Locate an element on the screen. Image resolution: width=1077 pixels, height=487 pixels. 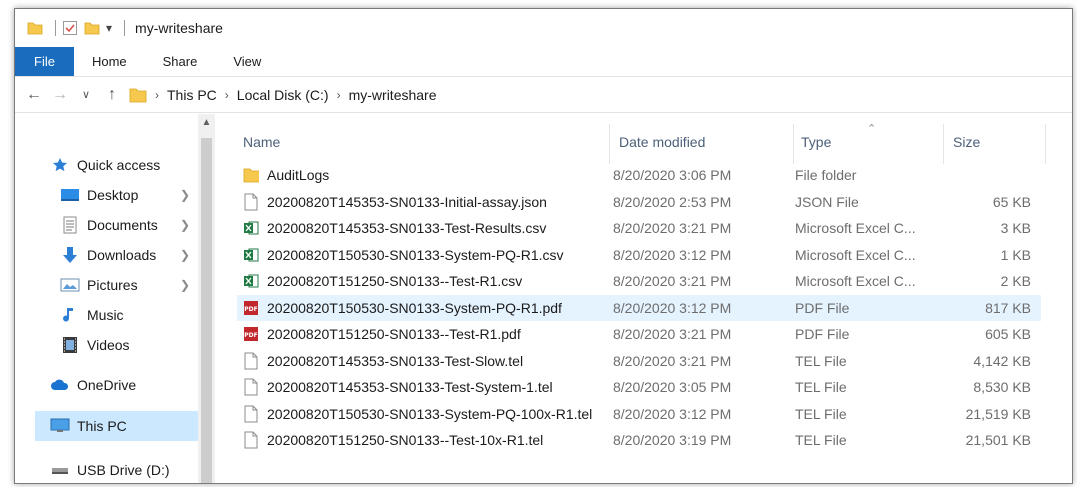
sidebar-item-documents: Documents ❯ is located at coordinates (128, 225).